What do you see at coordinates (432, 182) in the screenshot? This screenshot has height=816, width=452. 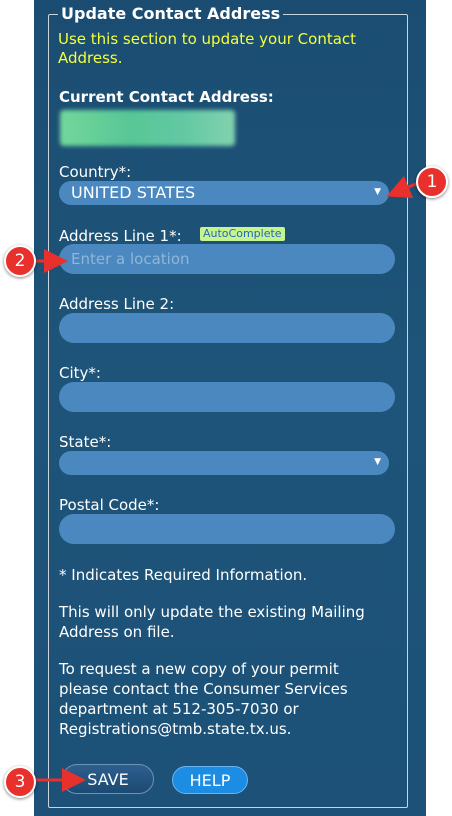 I see `callout-badge-1: 1` at bounding box center [432, 182].